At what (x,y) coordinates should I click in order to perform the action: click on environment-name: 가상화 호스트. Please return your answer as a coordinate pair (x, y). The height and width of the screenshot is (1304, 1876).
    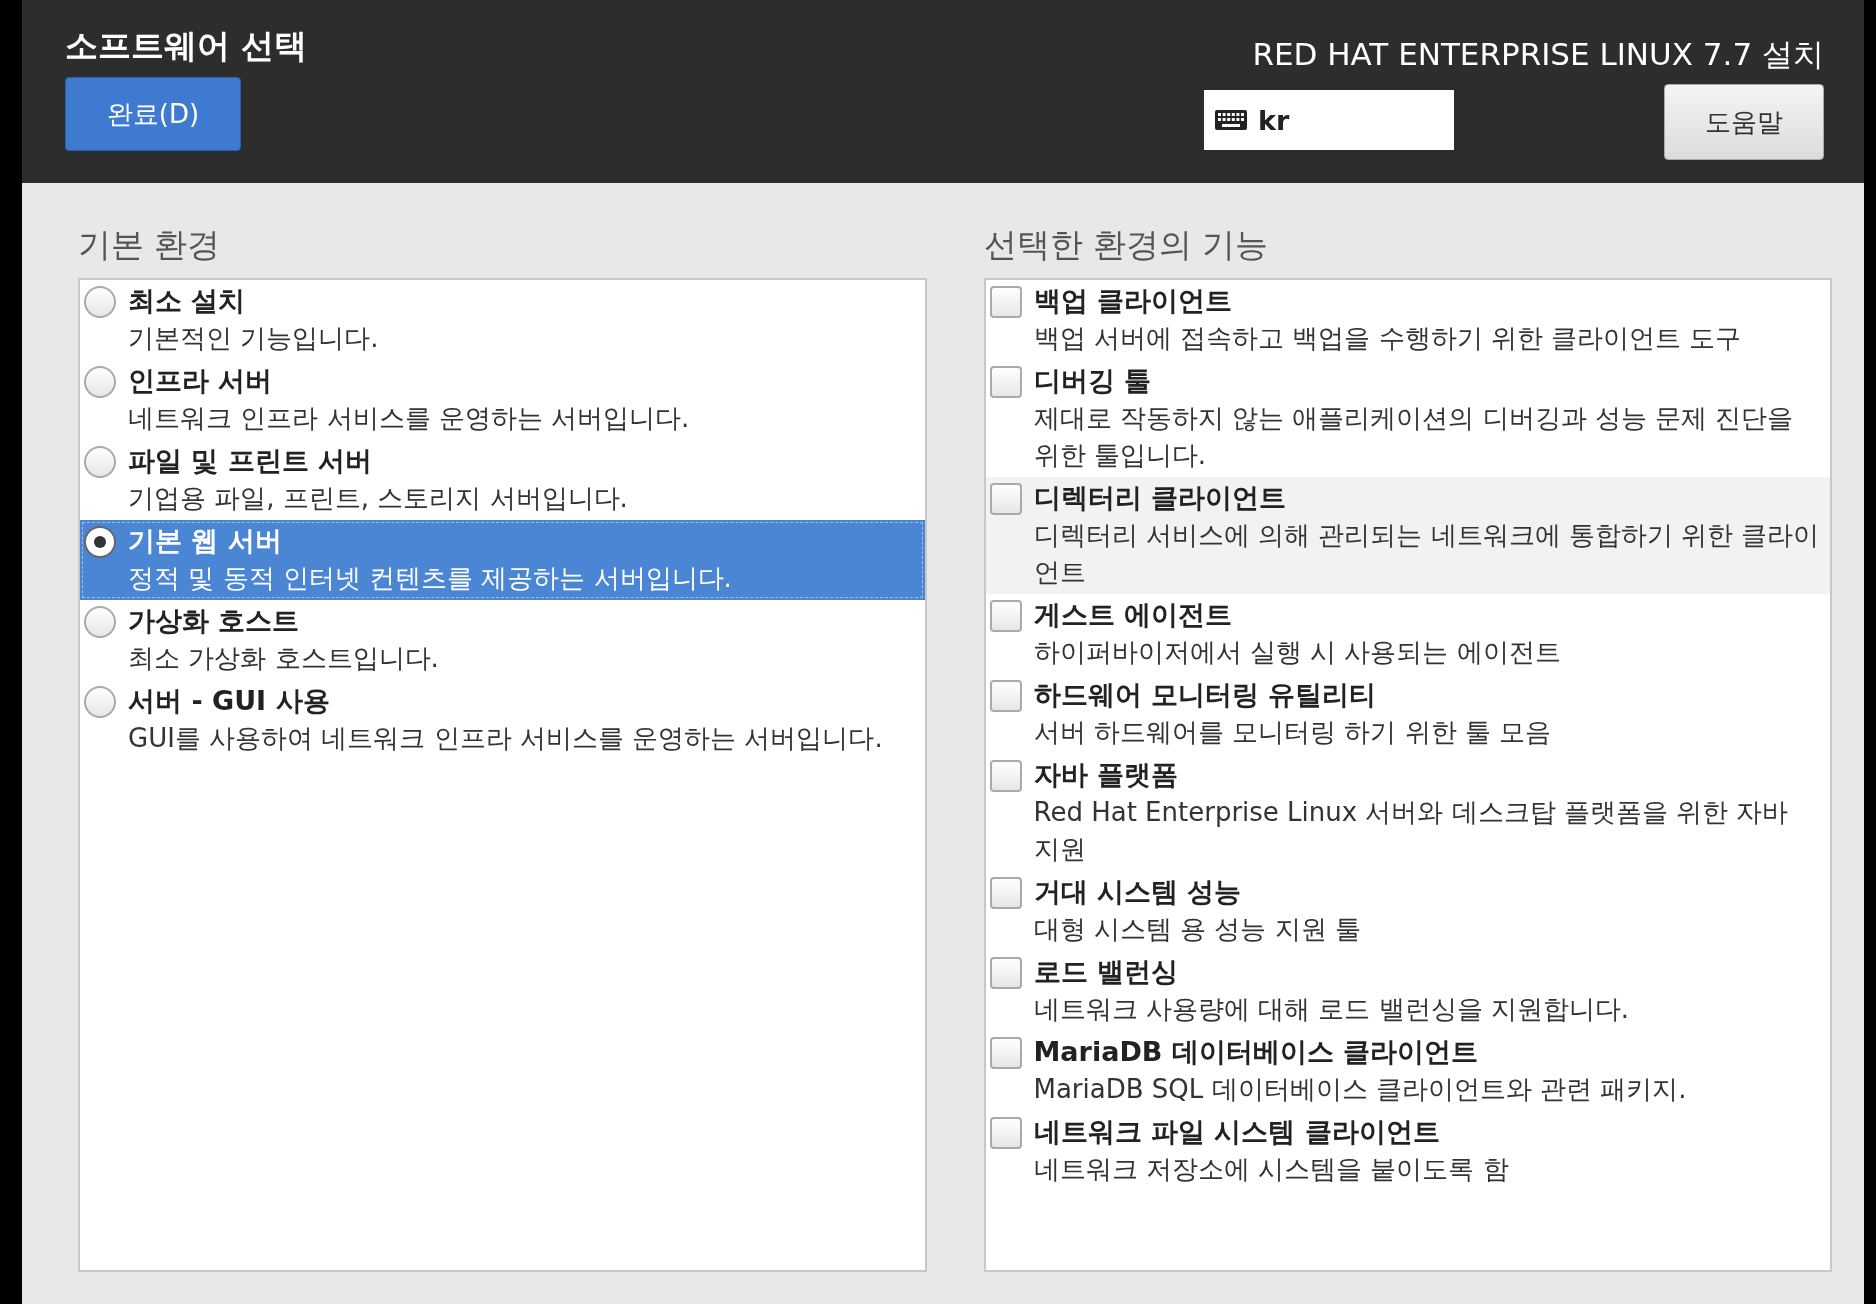
    Looking at the image, I should click on (214, 621).